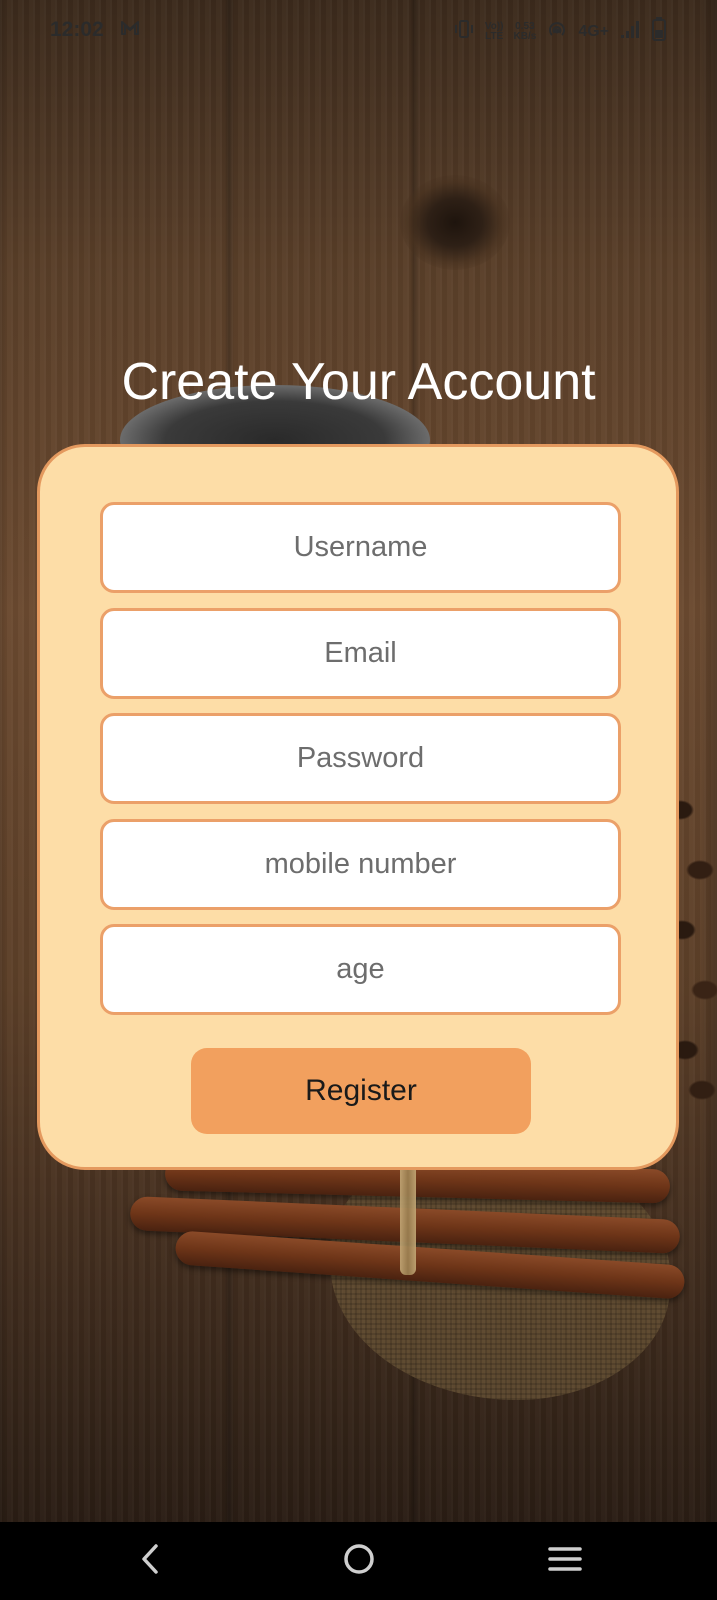 The height and width of the screenshot is (1600, 717). I want to click on age-field, so click(360, 969).